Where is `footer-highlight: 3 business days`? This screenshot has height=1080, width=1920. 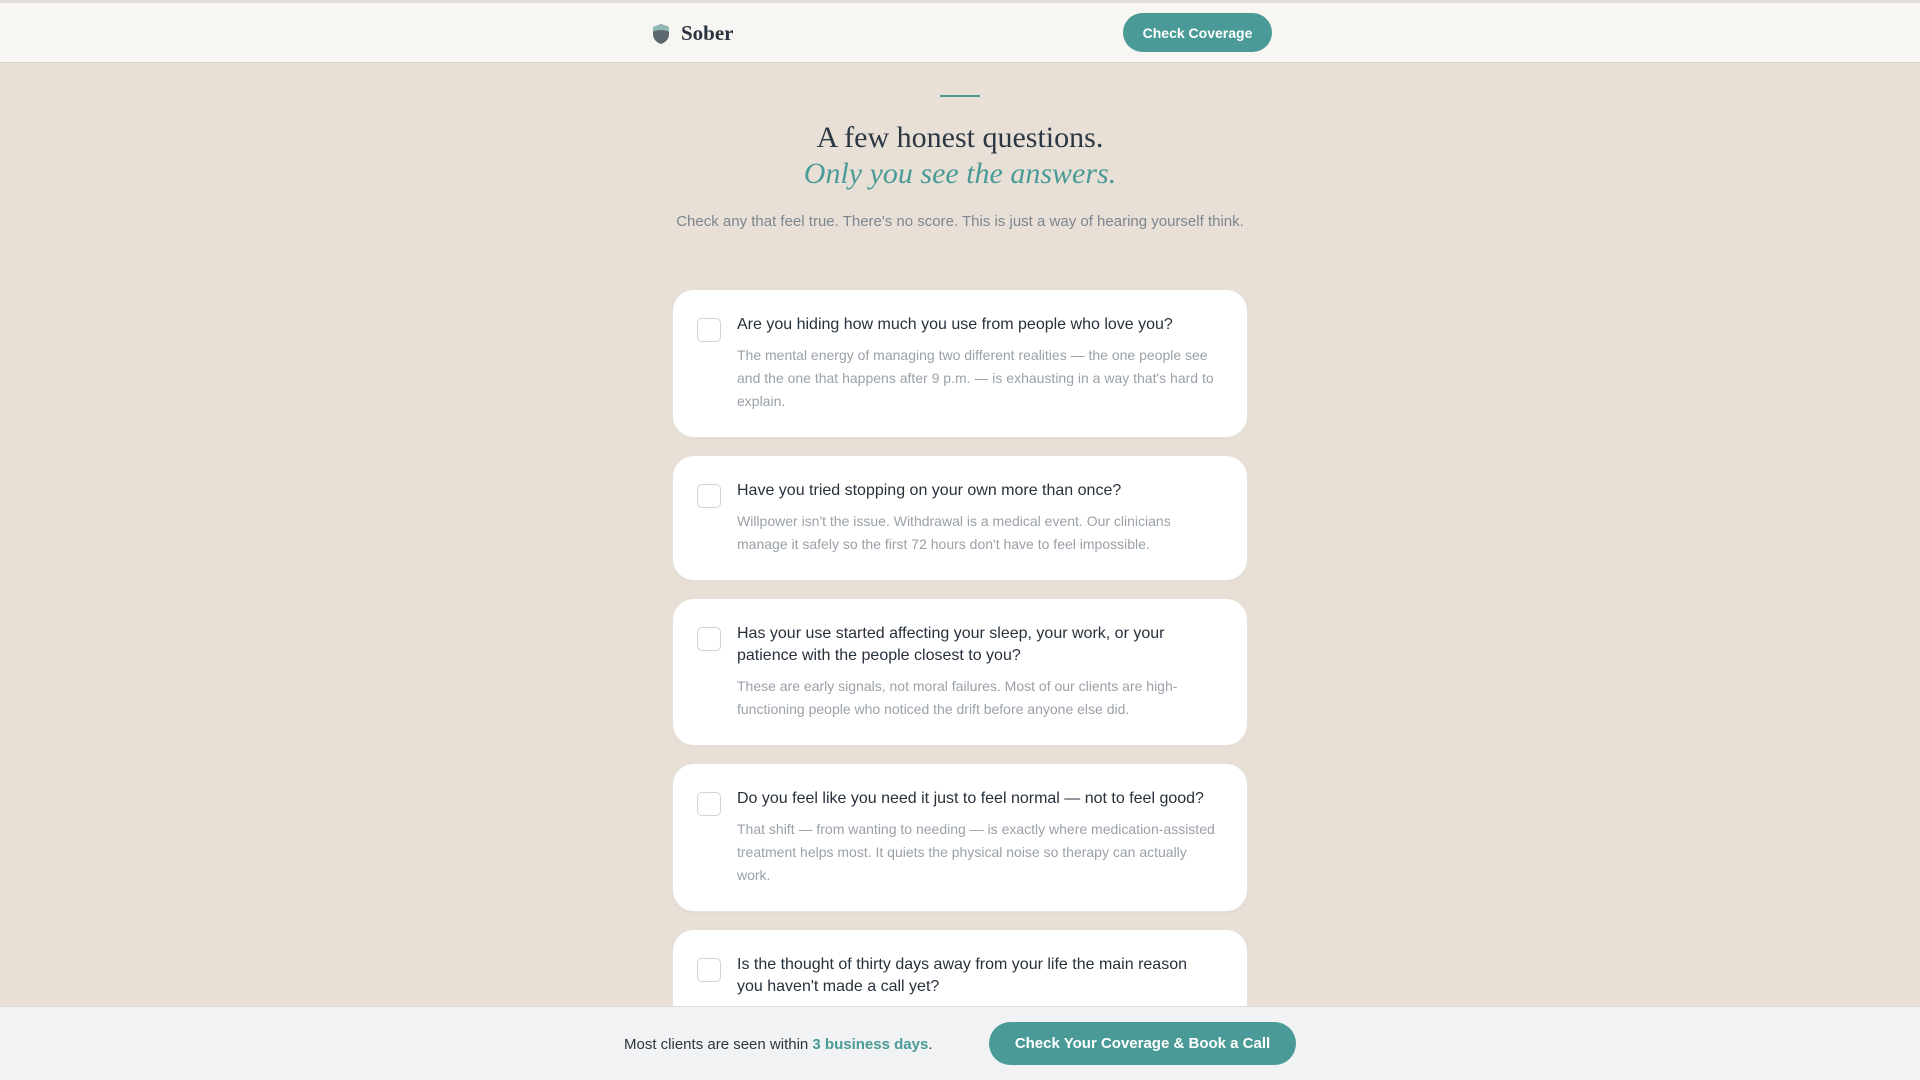
footer-highlight: 3 business days is located at coordinates (870, 1044).